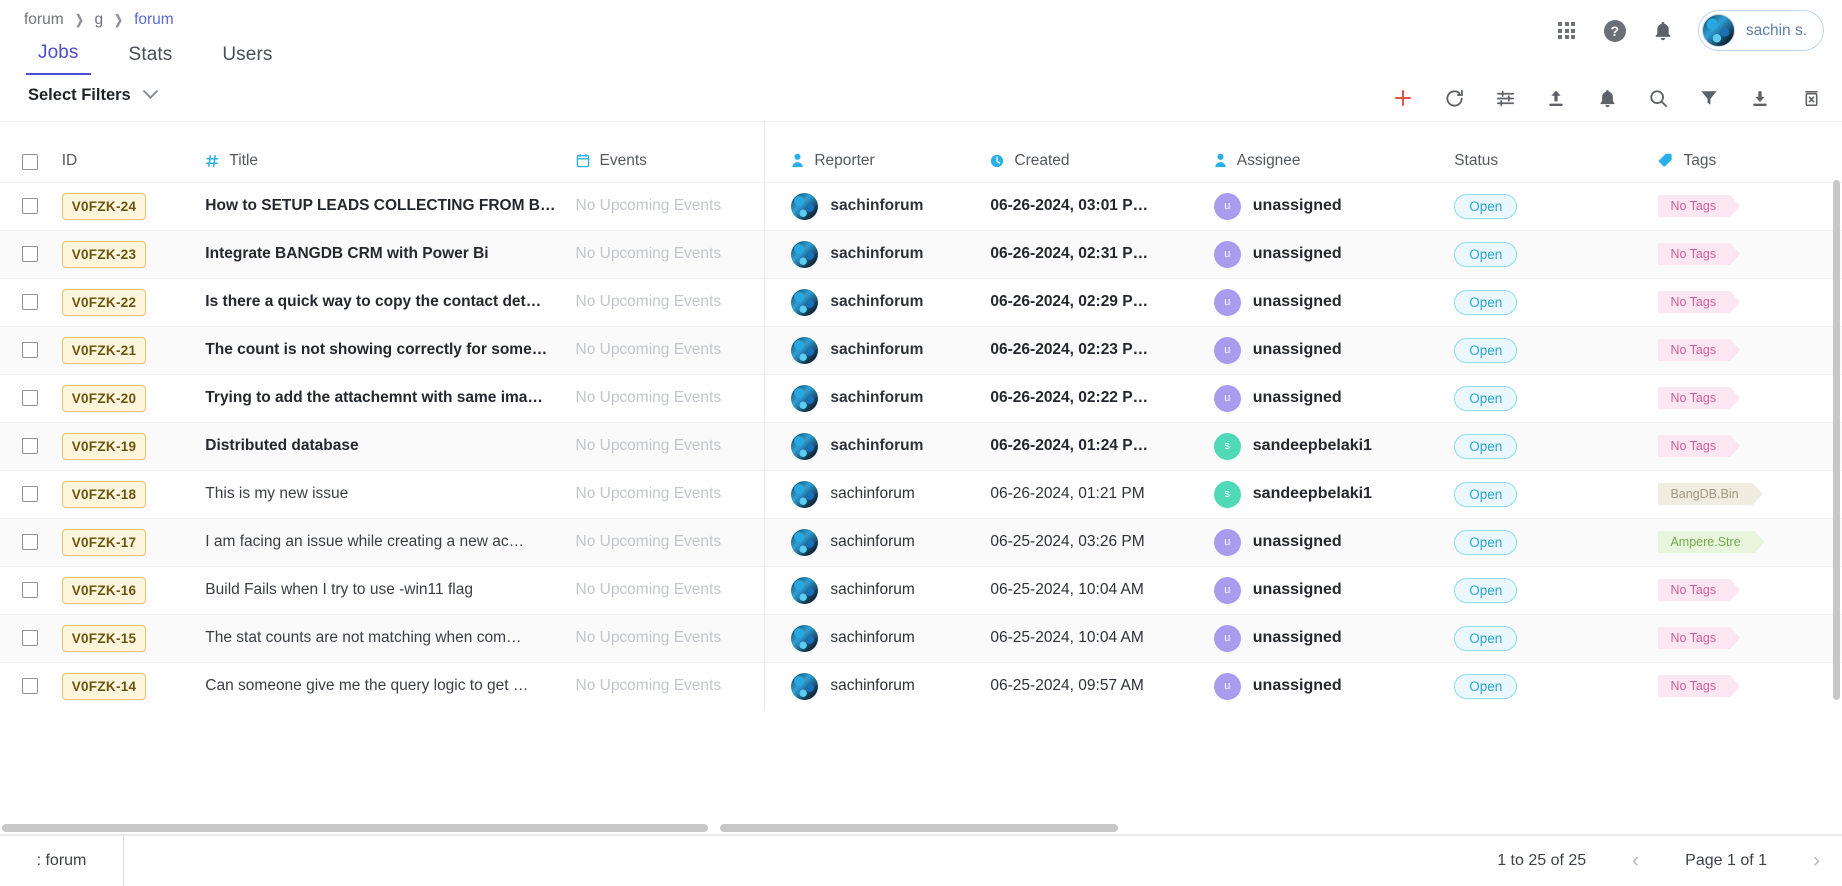 This screenshot has width=1842, height=886. I want to click on column-tags: Tags, so click(1750, 152).